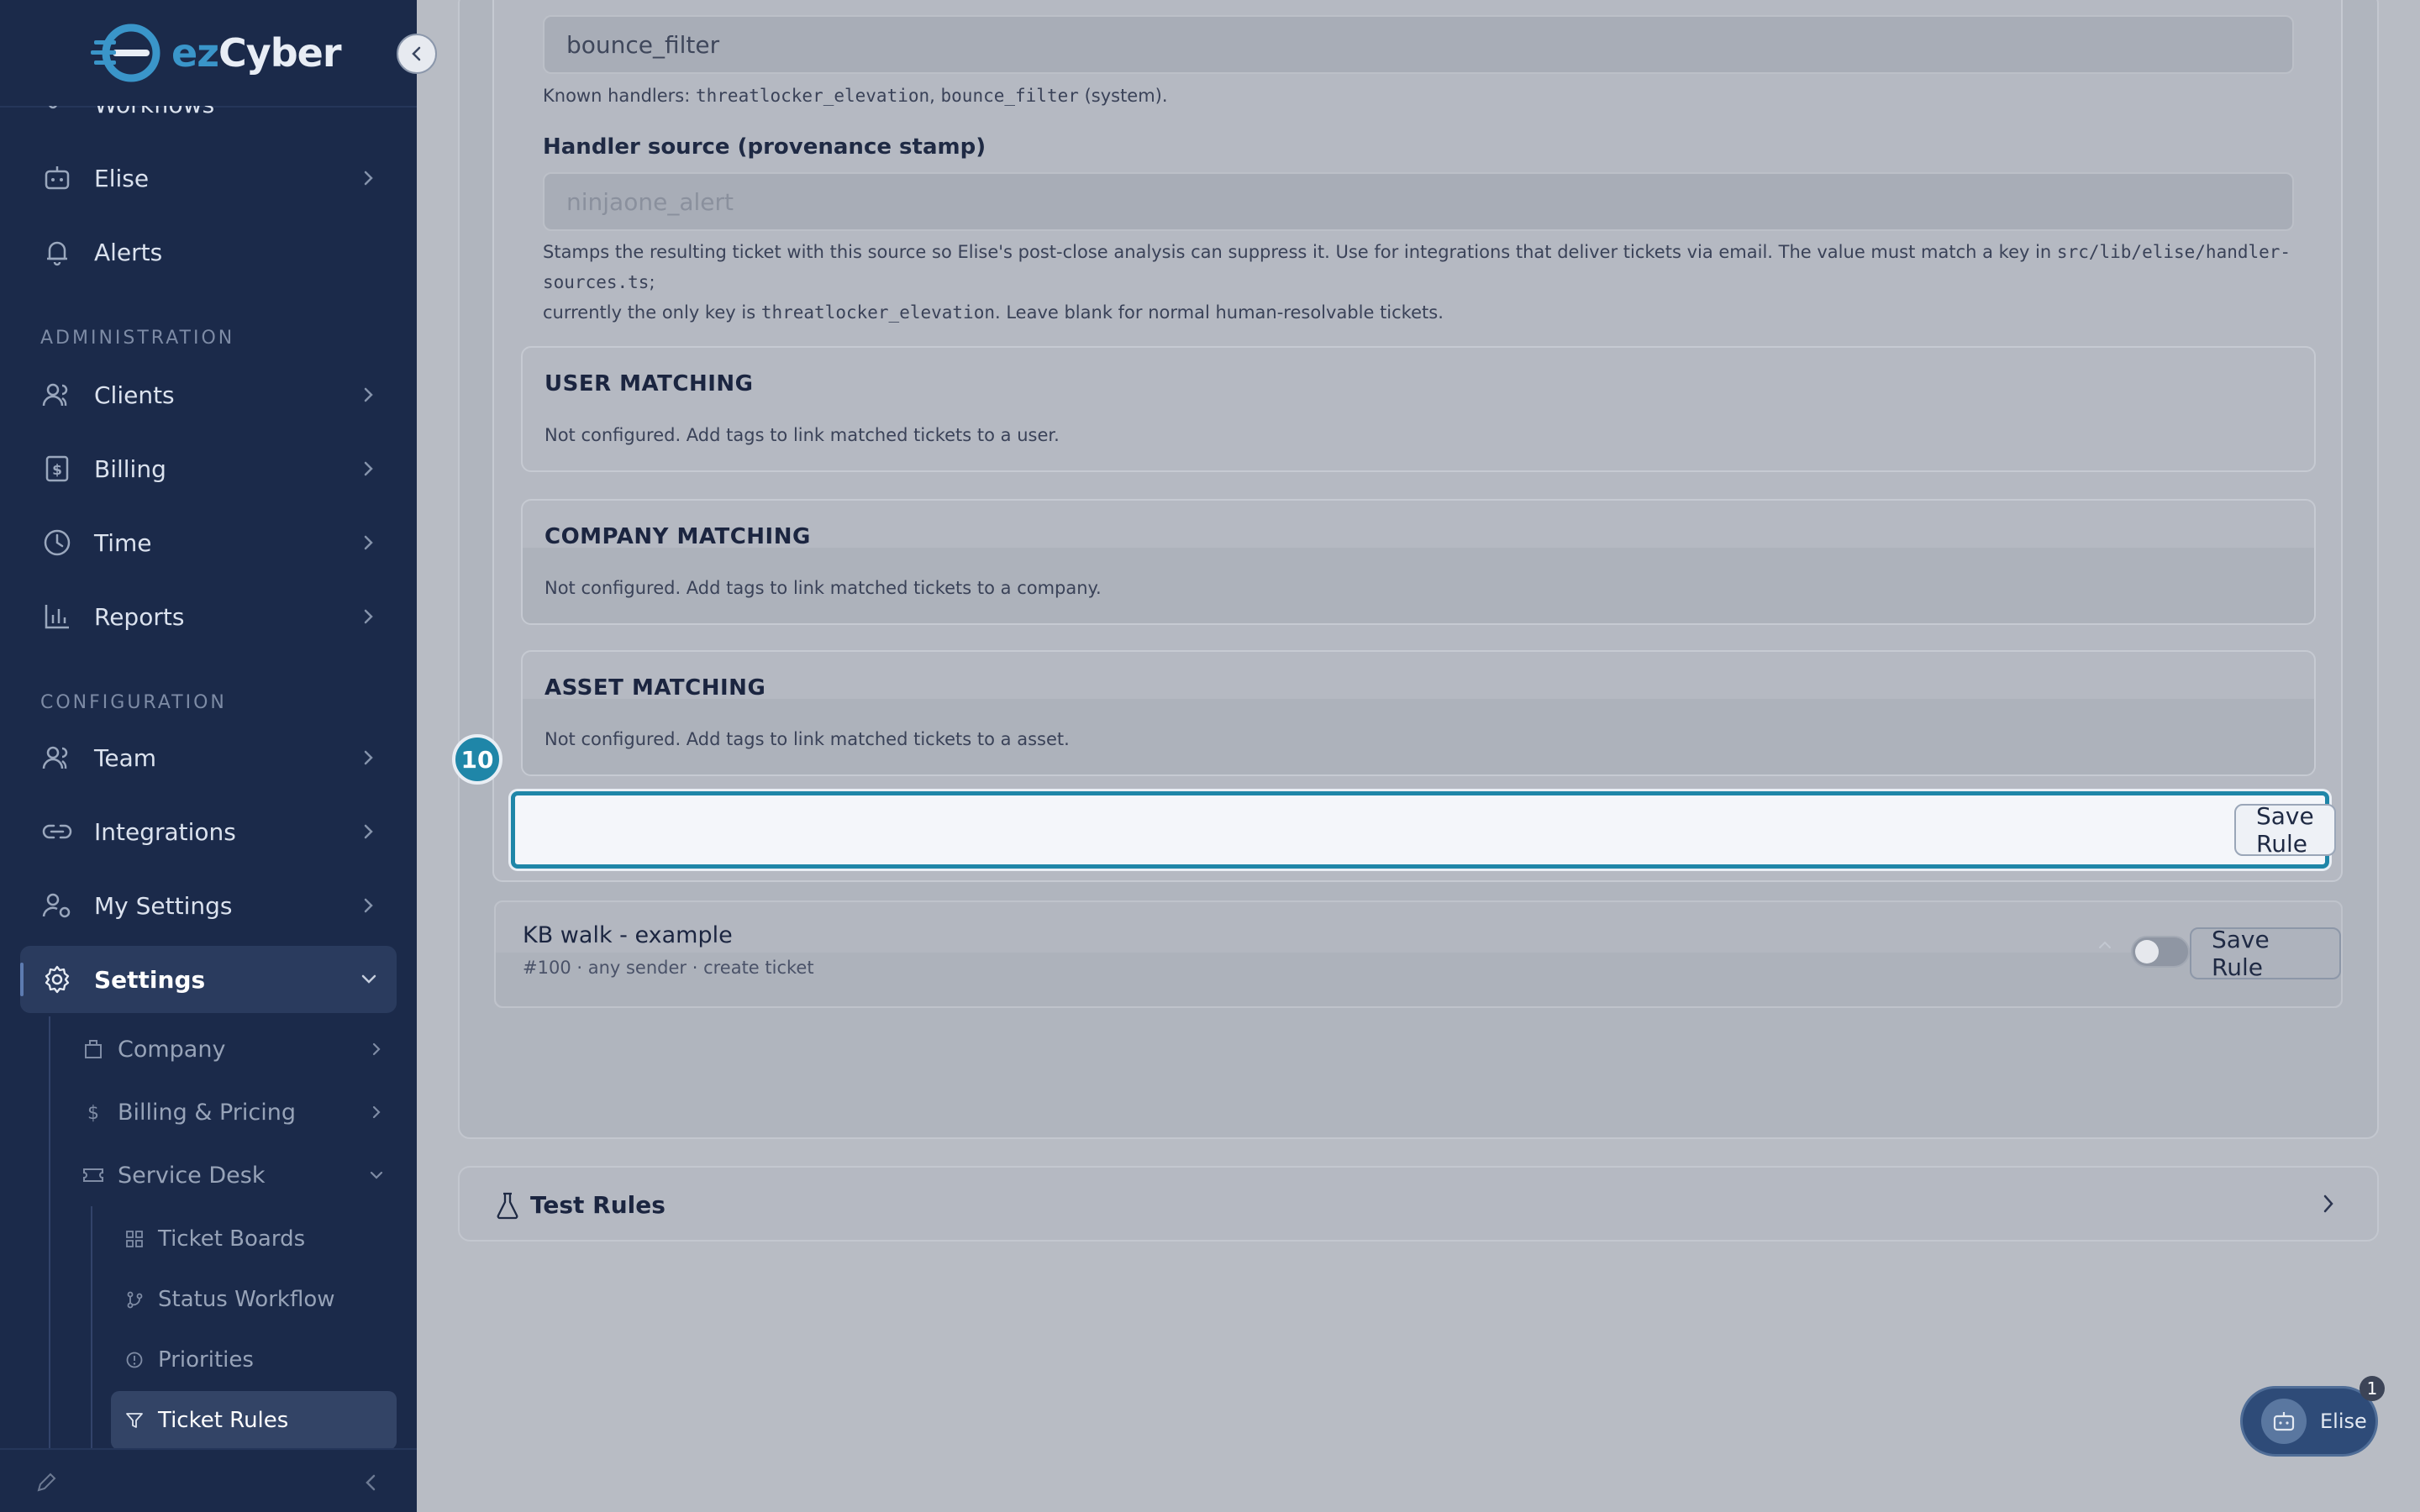 This screenshot has width=2420, height=1512. I want to click on chevron-down-icon, so click(368, 979).